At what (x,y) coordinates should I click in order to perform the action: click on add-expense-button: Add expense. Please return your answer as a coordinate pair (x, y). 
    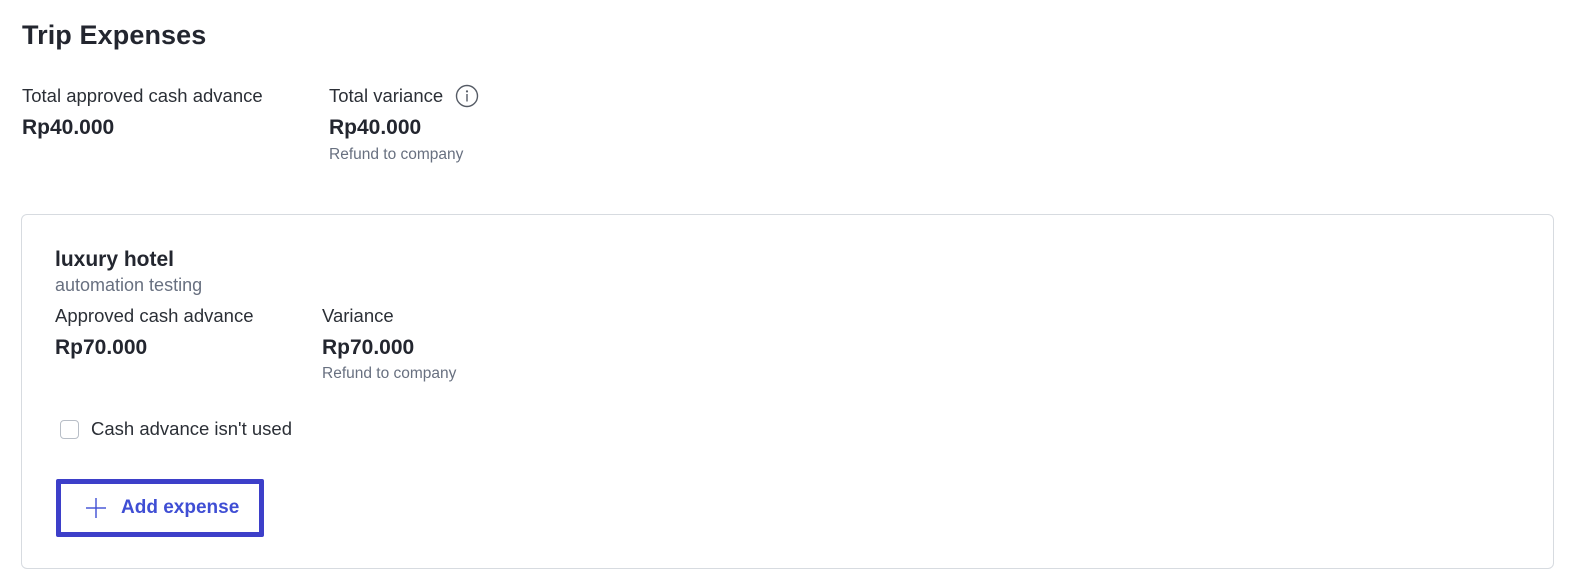
    Looking at the image, I should click on (160, 508).